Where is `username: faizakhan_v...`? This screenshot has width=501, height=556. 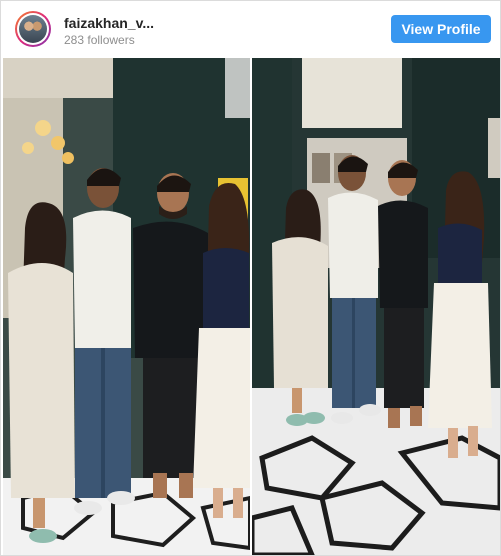
username: faizakhan_v... is located at coordinates (109, 23).